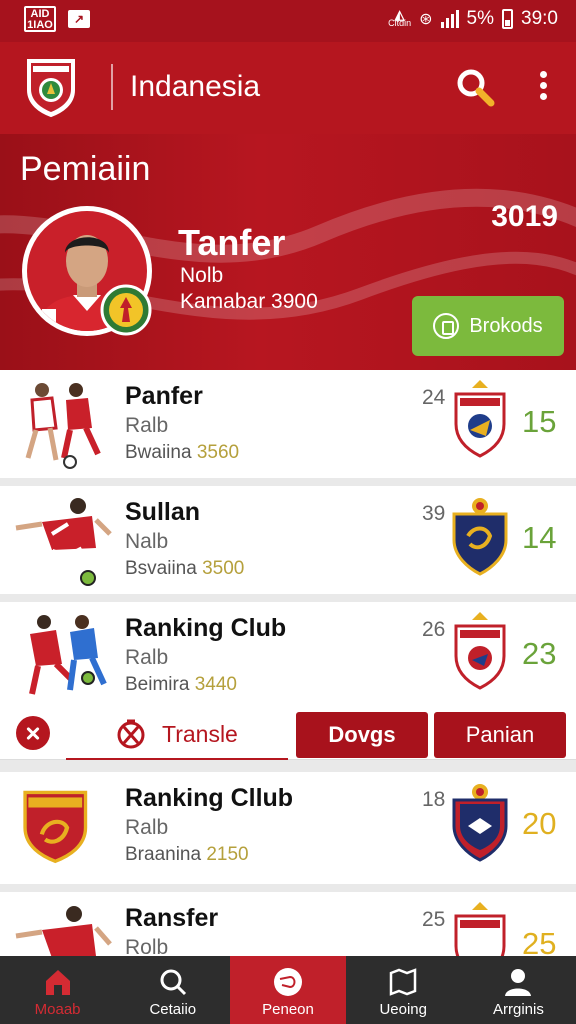 The width and height of the screenshot is (576, 1024). I want to click on item-detail: Braanina 2150, so click(187, 854).